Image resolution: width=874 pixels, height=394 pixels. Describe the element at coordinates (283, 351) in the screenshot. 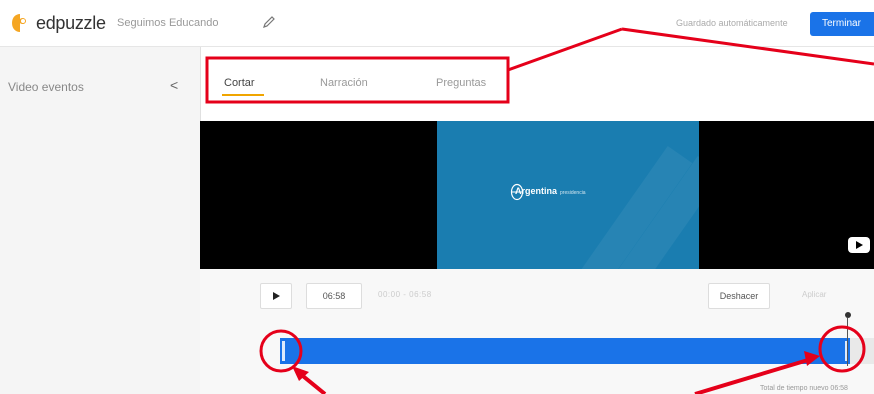

I see `trim-start-handle` at that location.